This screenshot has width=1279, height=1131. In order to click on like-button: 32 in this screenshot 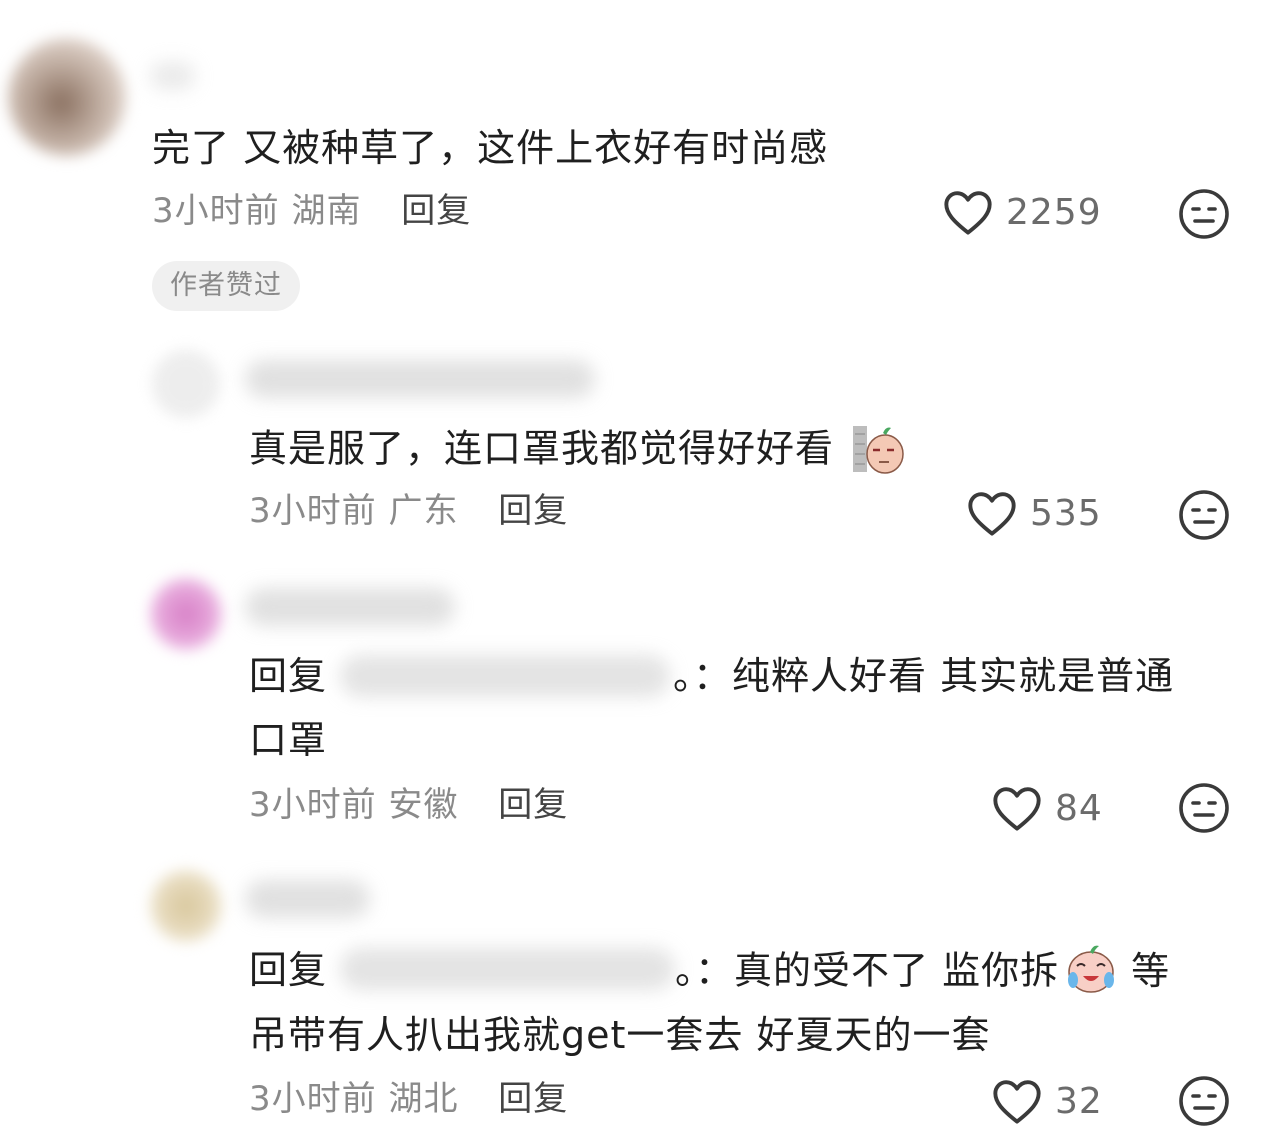, I will do `click(1047, 1101)`.